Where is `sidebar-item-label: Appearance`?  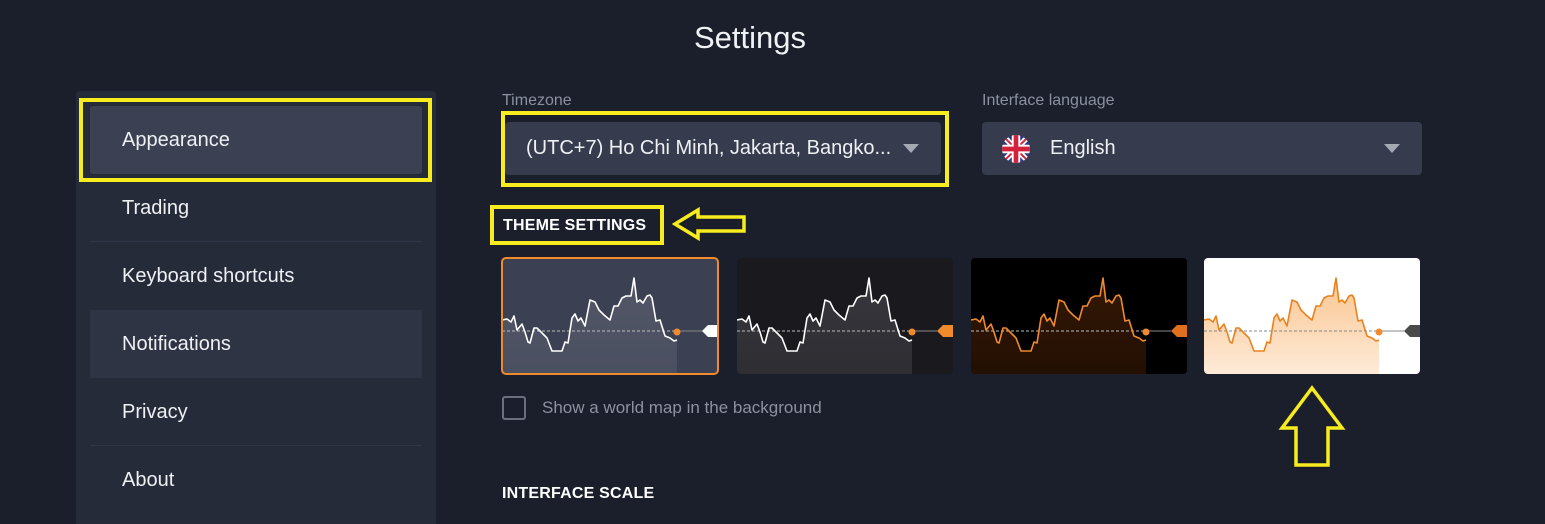
sidebar-item-label: Appearance is located at coordinates (176, 139).